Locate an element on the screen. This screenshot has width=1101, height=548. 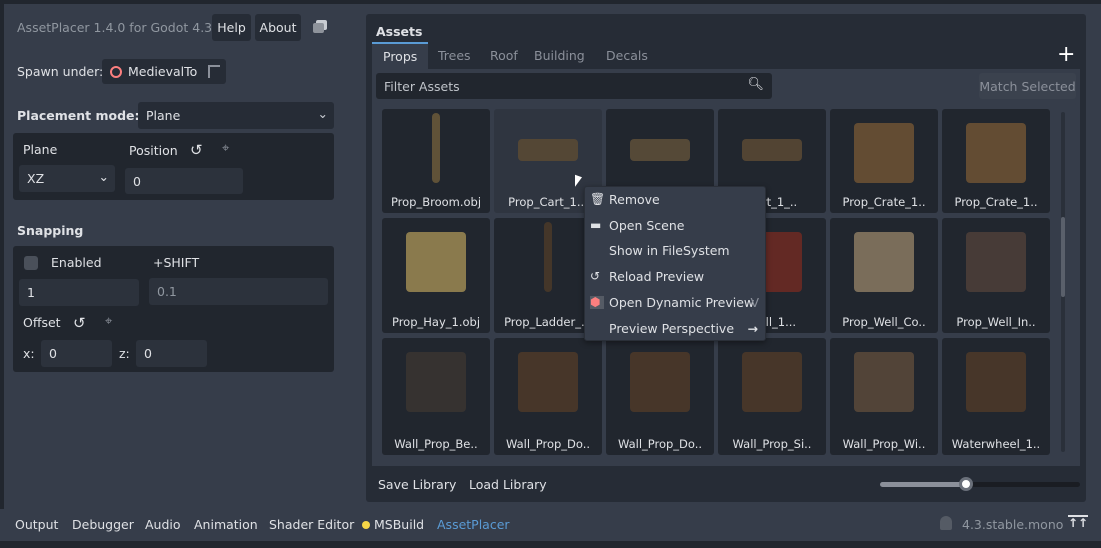
slider-knob is located at coordinates (966, 484).